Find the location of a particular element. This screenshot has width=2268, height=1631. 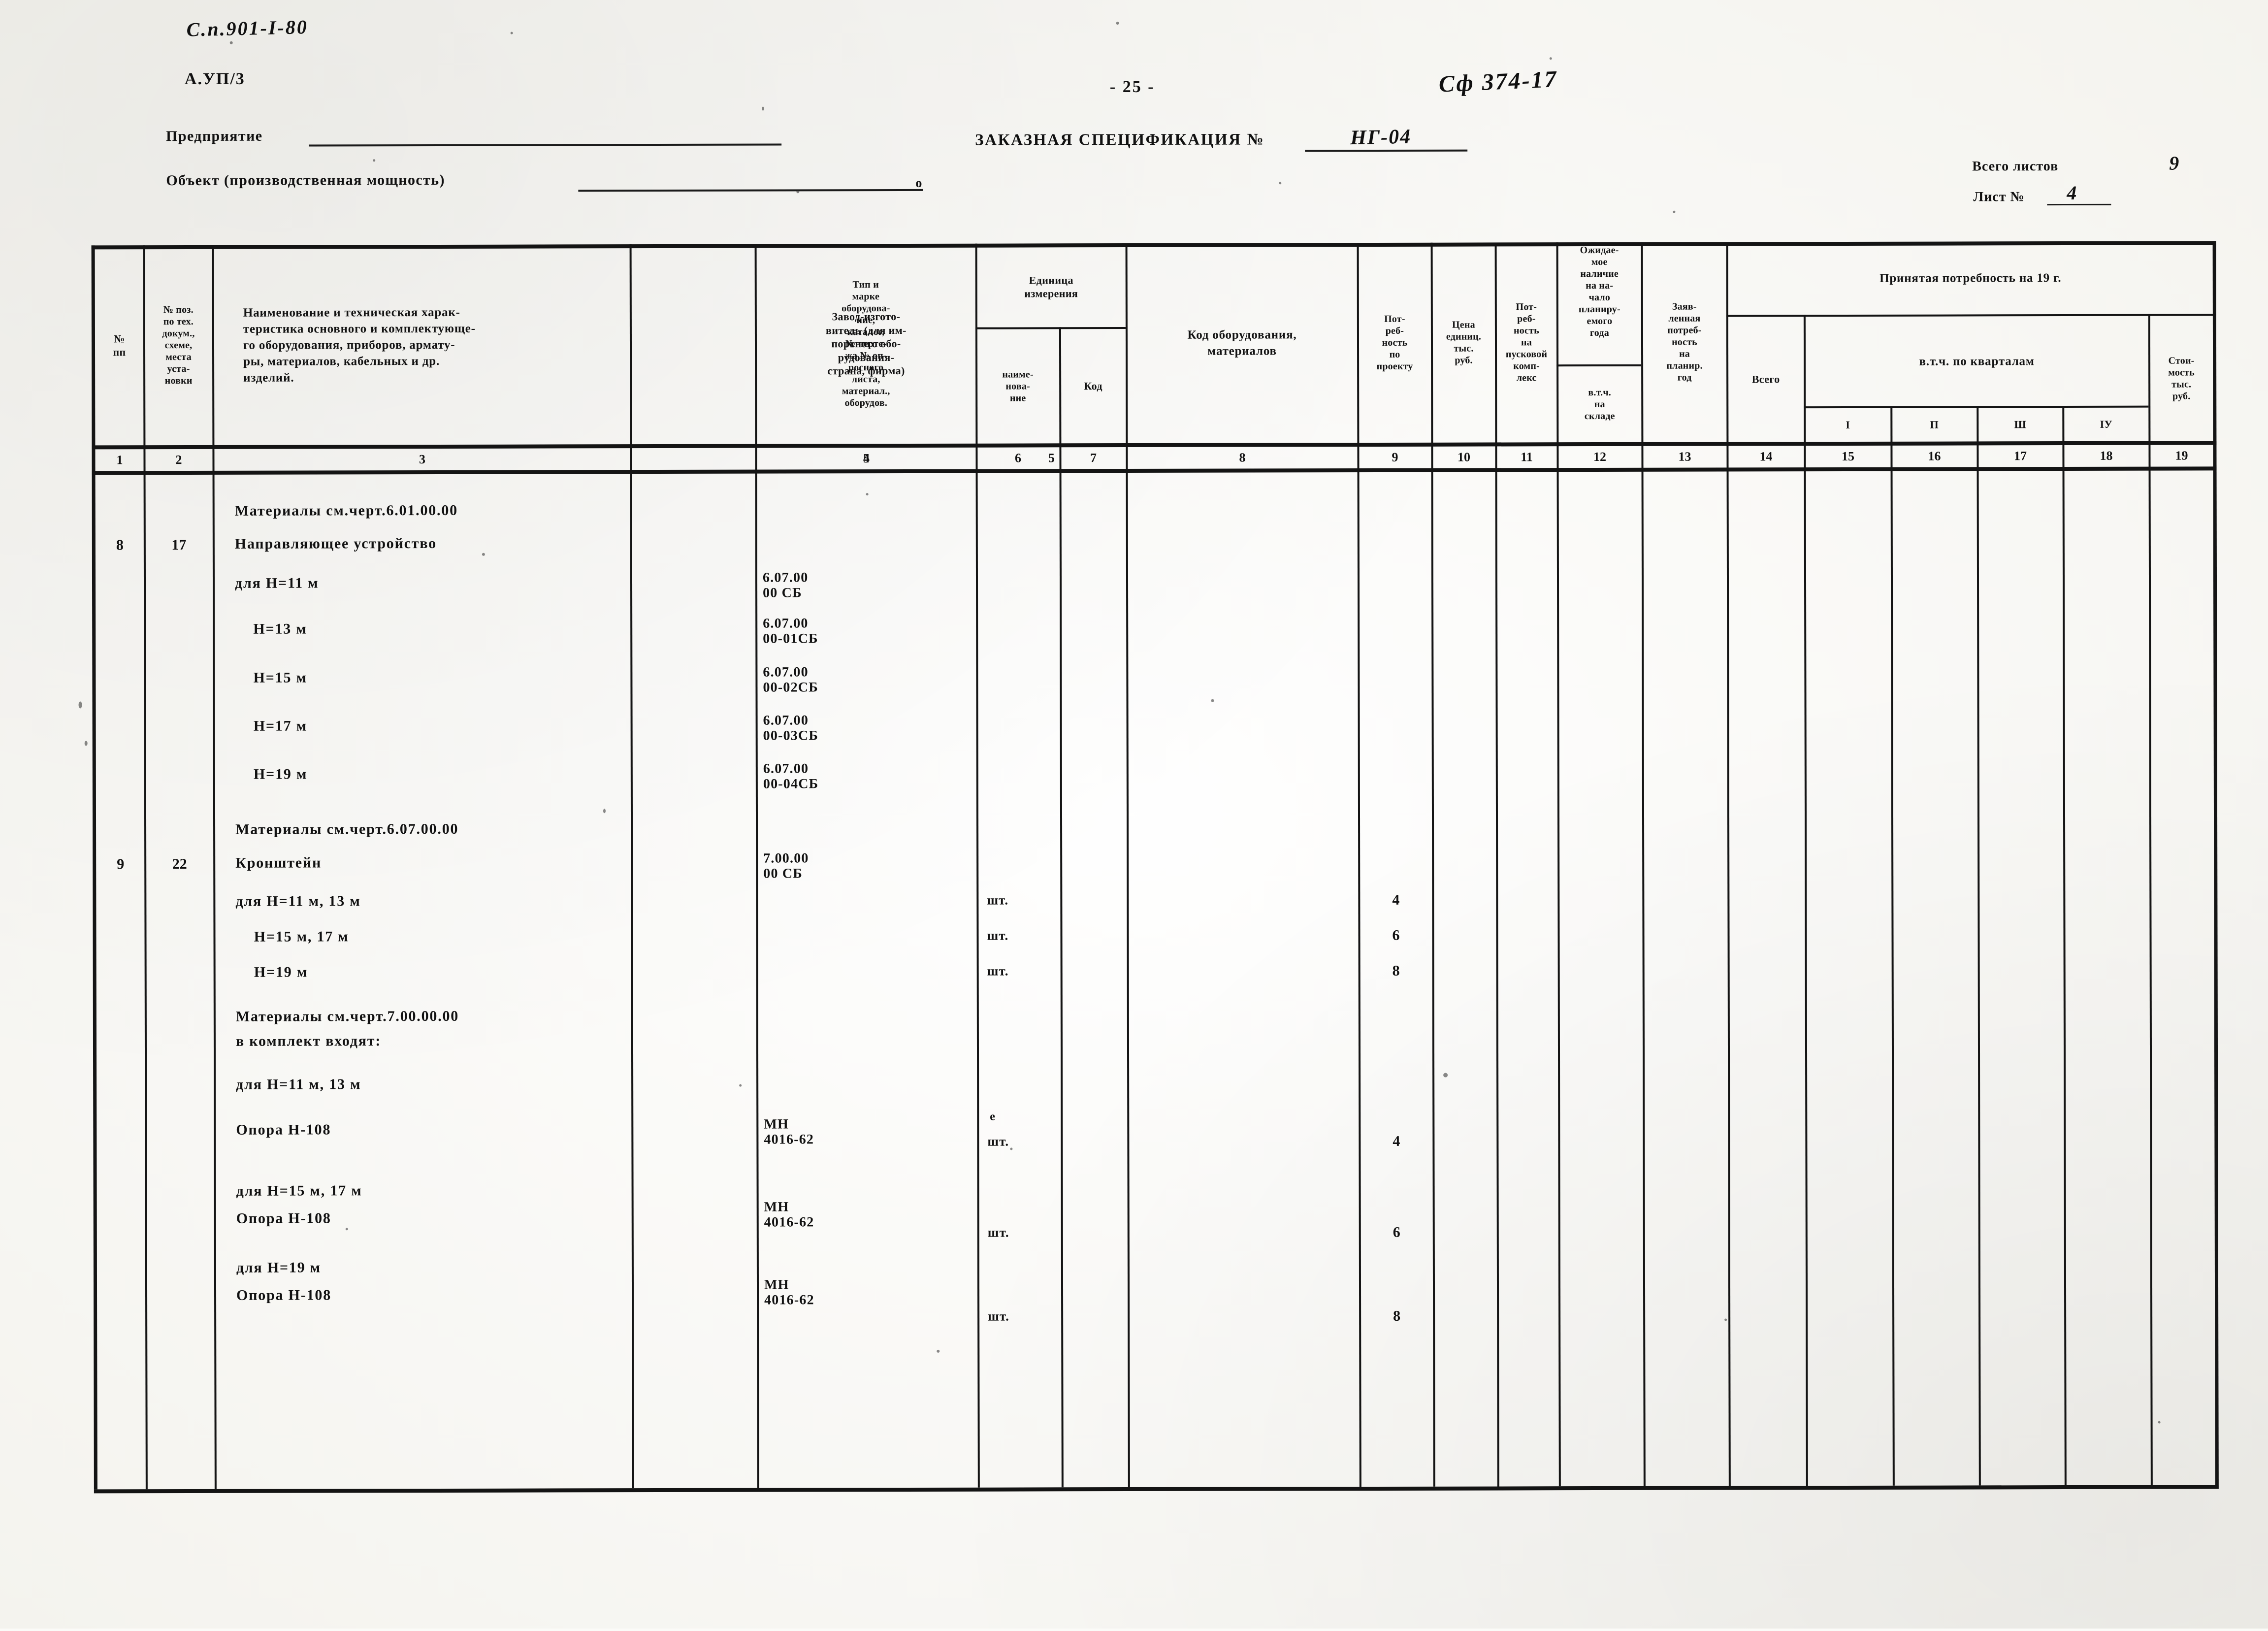

row-19-unit: шт. is located at coordinates (999, 1316).